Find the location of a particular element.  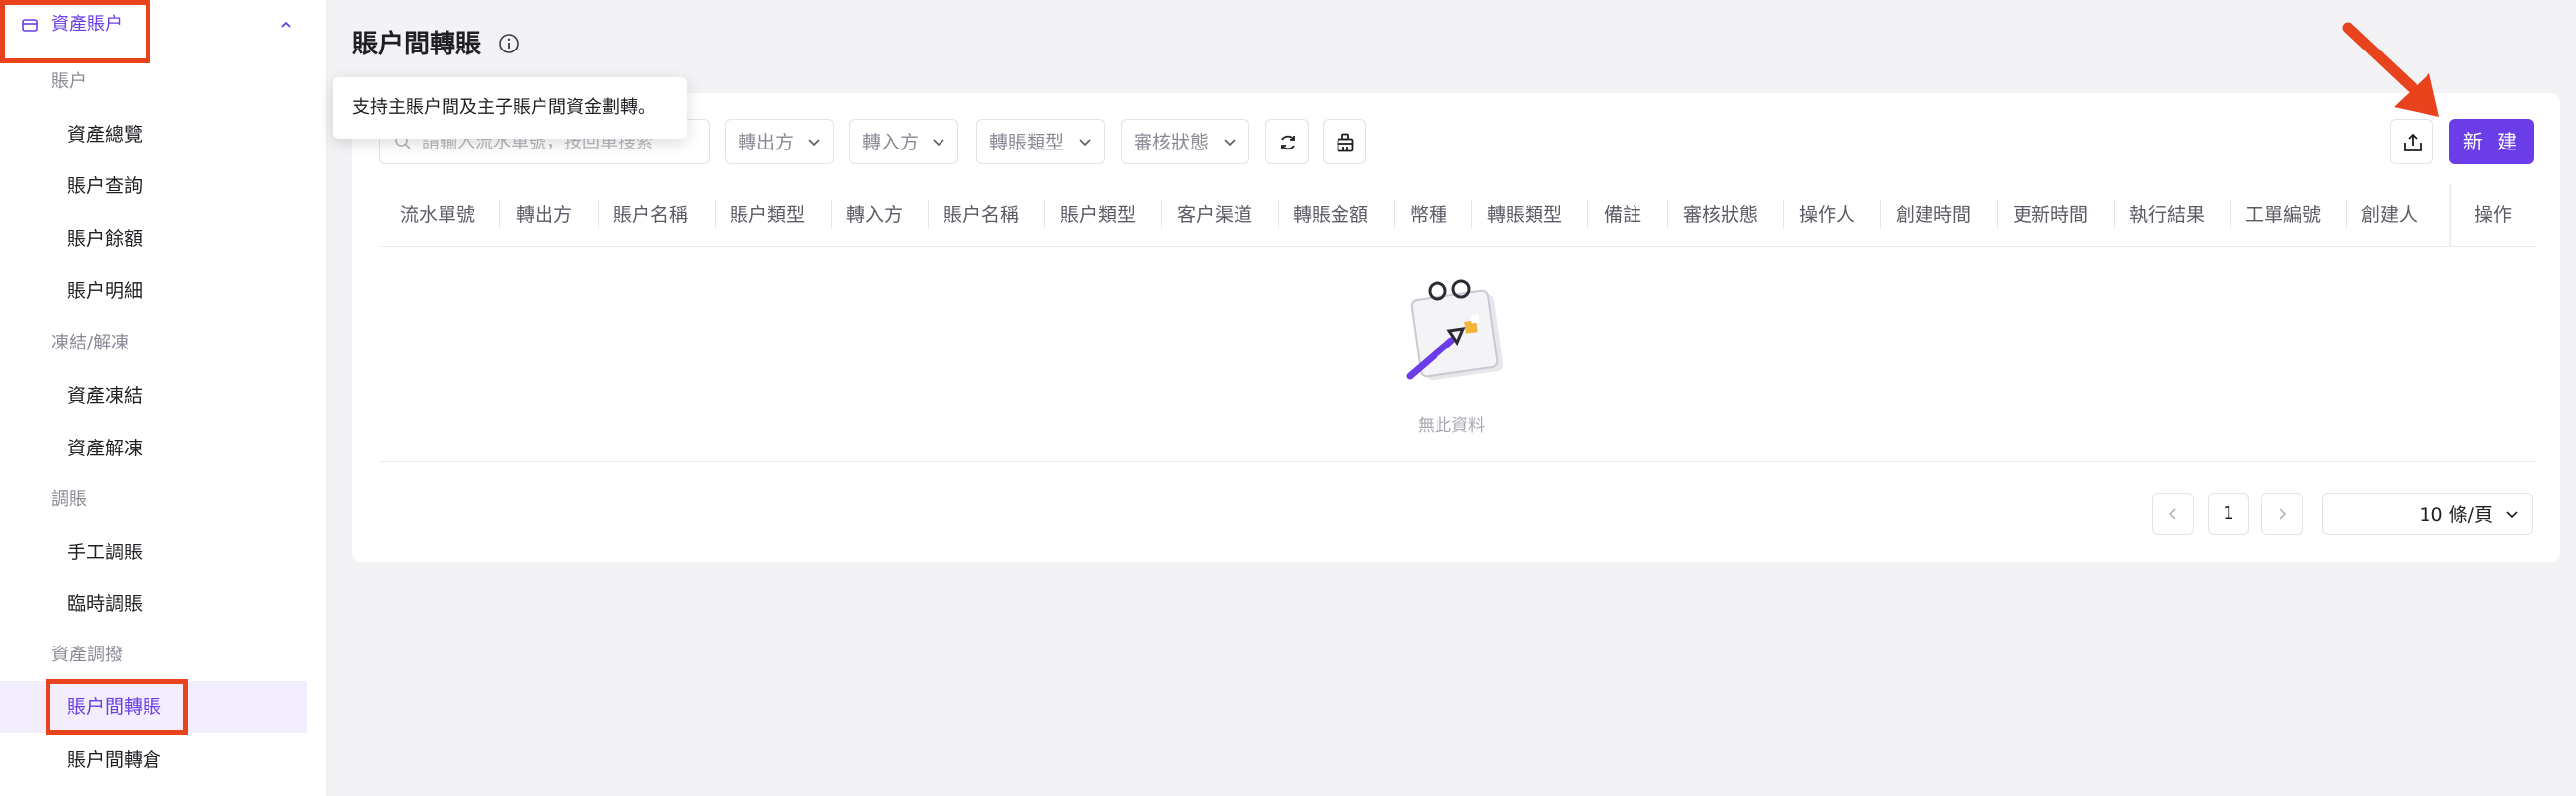

column-header-created-time: 創建時間 is located at coordinates (1934, 215).